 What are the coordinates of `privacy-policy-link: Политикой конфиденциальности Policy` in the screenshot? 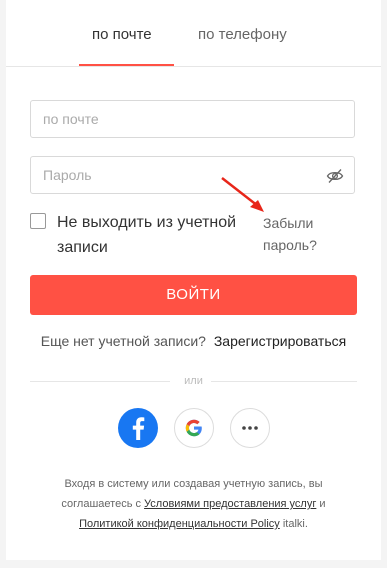 It's located at (179, 524).